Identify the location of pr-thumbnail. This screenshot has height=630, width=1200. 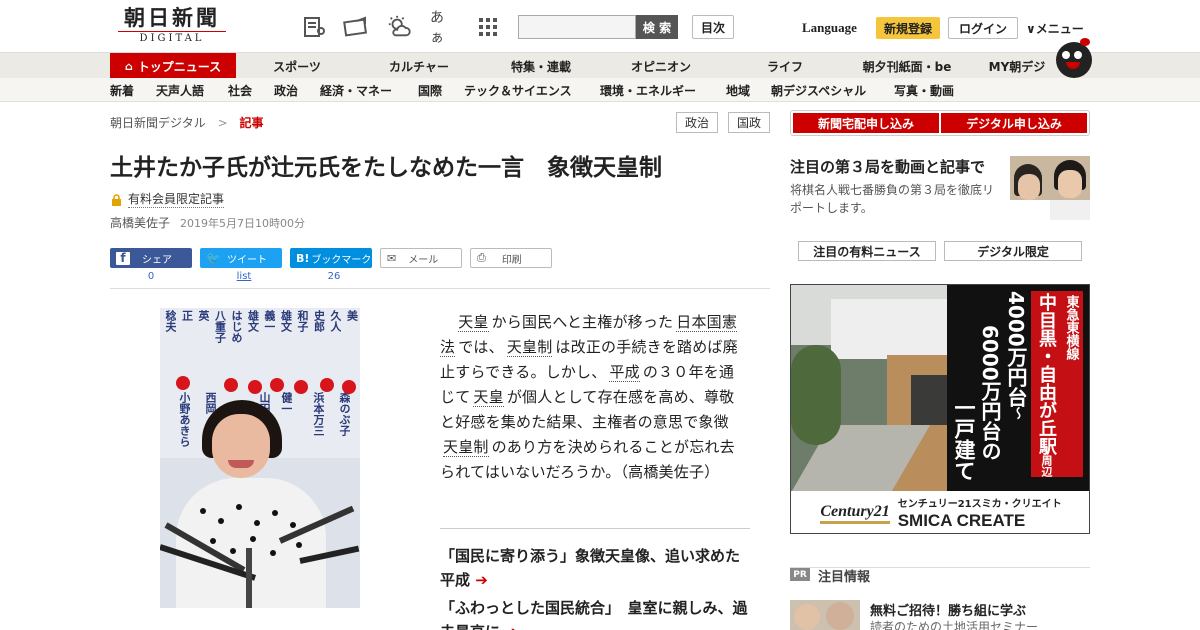
(825, 615).